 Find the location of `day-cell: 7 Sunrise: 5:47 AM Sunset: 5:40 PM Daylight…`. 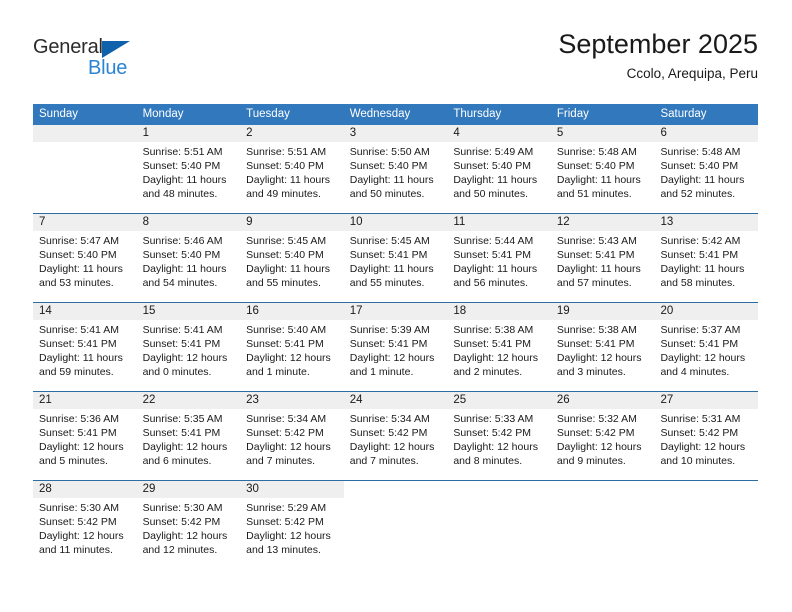

day-cell: 7 Sunrise: 5:47 AM Sunset: 5:40 PM Daylight… is located at coordinates (85, 258).